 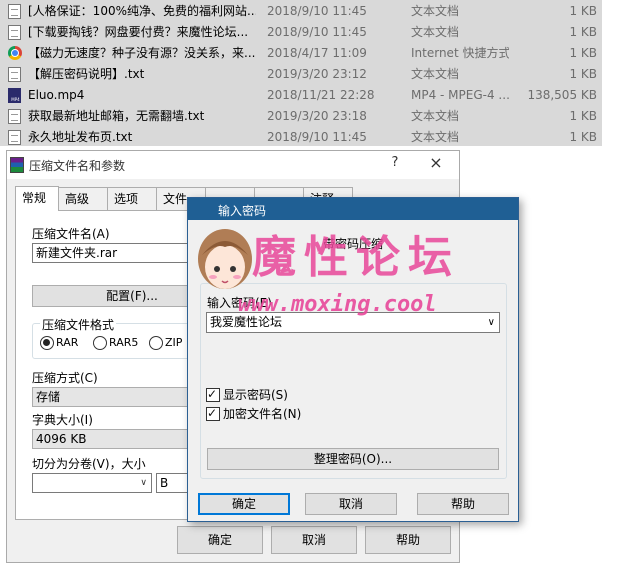 I want to click on file-row: 获取最新地址邮箱，无需翻墙.txt 2019/3/20 23:18 文本文档 1 KB, so click(x=301, y=116).